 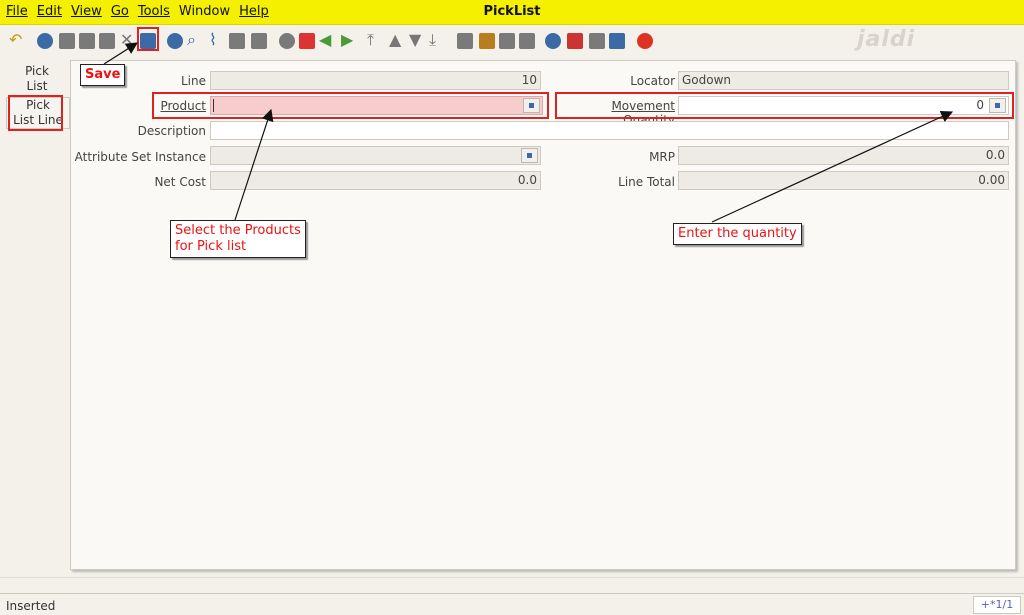 I want to click on products-callout: Select the Products for Pick list, so click(x=238, y=239).